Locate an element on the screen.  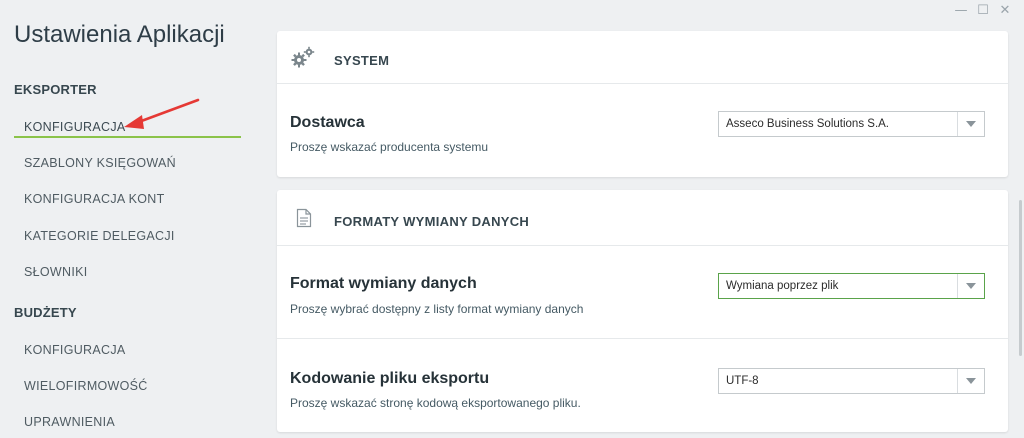
vertical-scrollbar is located at coordinates (1020, 278).